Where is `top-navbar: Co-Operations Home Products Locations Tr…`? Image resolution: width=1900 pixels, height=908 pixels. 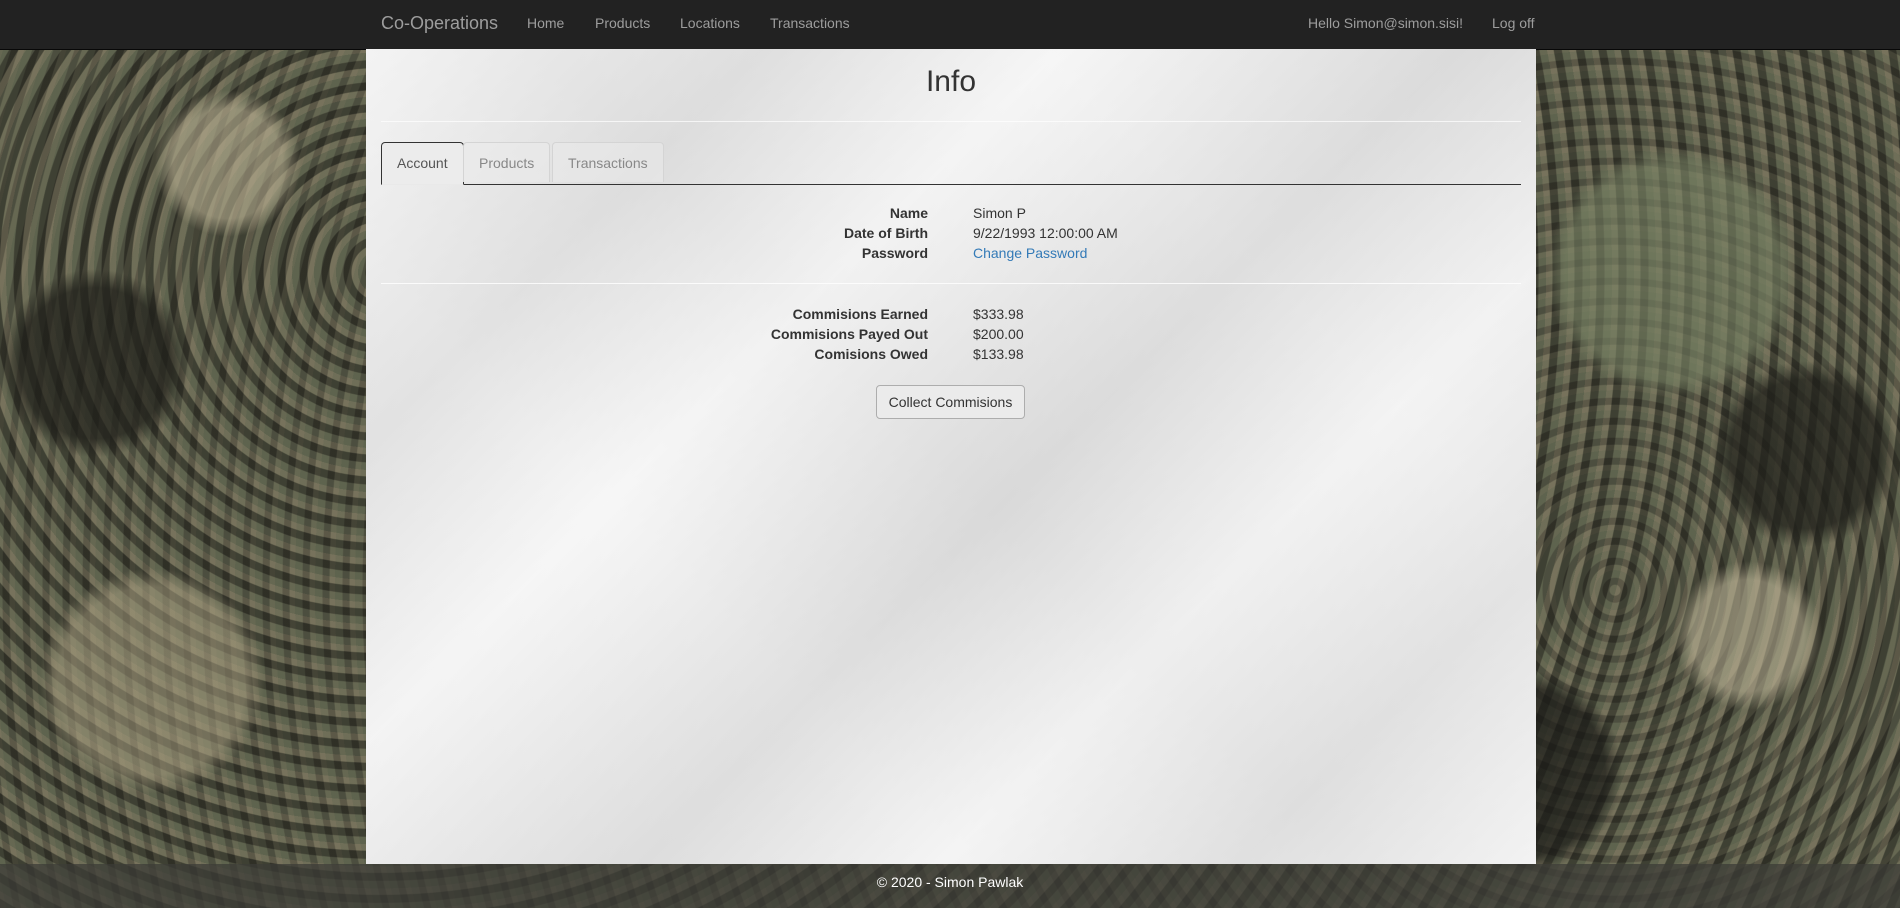
top-navbar: Co-Operations Home Products Locations Tr… is located at coordinates (950, 25).